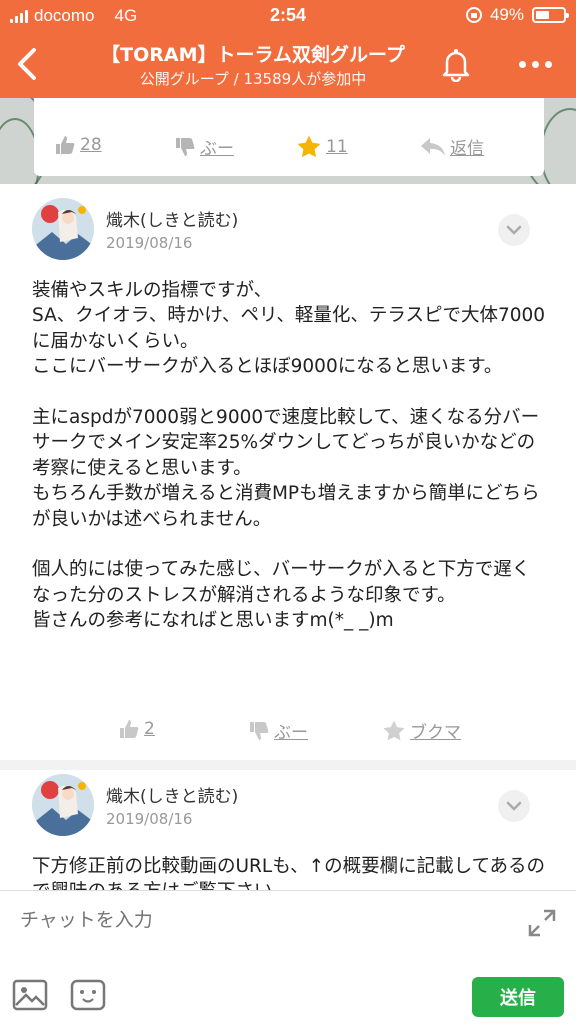 The height and width of the screenshot is (1024, 576). What do you see at coordinates (149, 729) in the screenshot?
I see `like-count: 2` at bounding box center [149, 729].